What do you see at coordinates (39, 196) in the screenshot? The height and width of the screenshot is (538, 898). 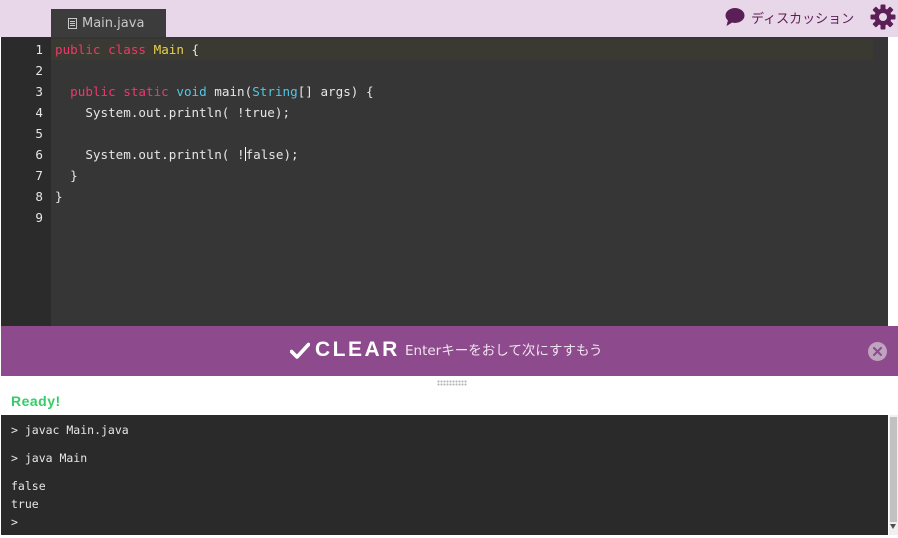 I see `line-number: 8` at bounding box center [39, 196].